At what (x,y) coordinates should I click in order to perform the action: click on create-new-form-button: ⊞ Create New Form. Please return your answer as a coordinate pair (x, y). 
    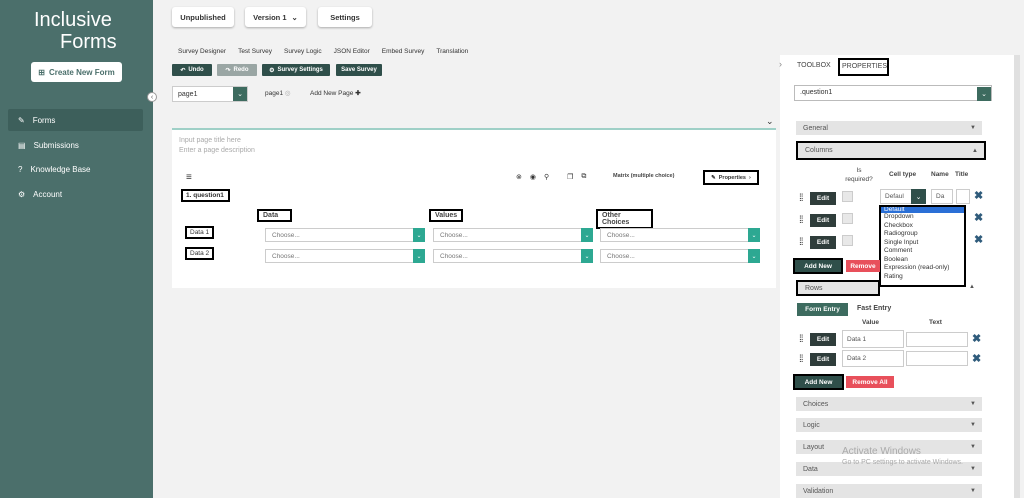
    Looking at the image, I should click on (76, 72).